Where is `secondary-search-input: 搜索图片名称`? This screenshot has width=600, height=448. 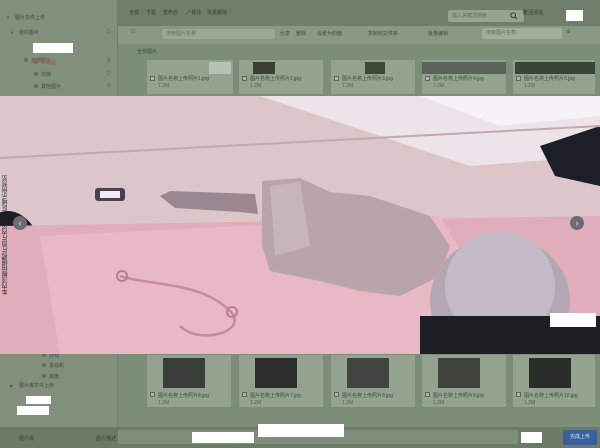 secondary-search-input: 搜索图片名称 is located at coordinates (522, 33).